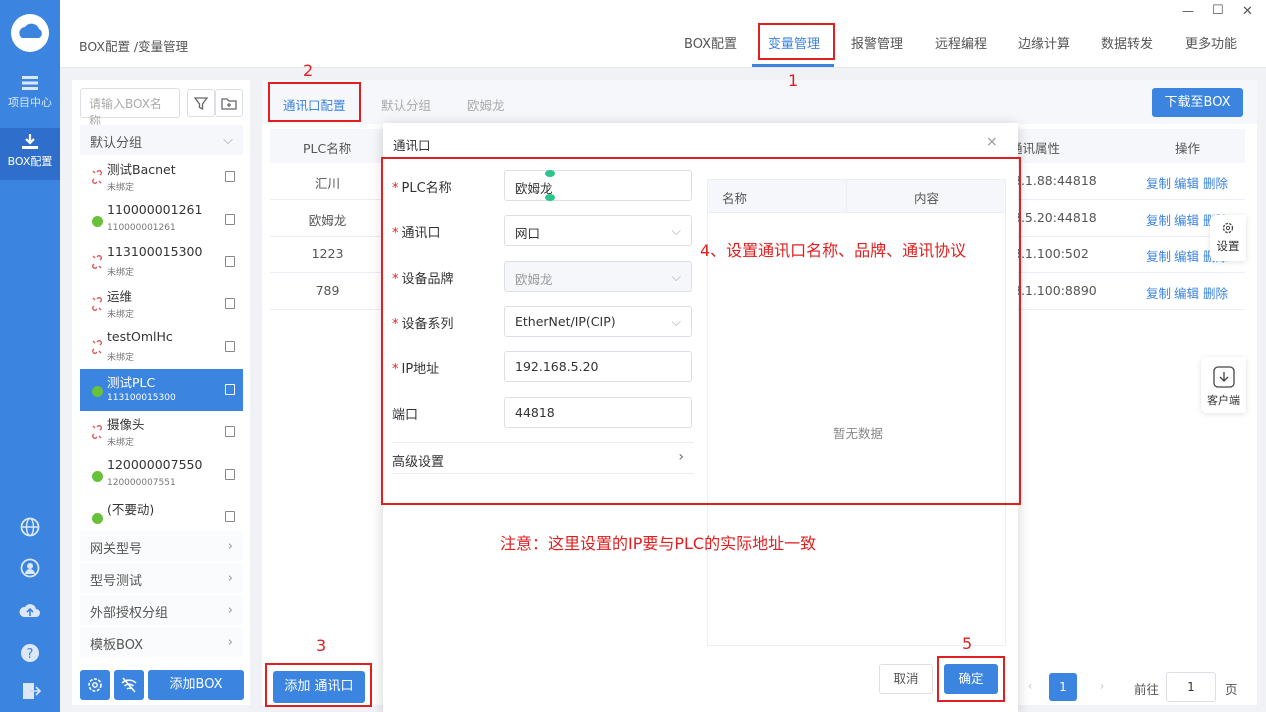 The height and width of the screenshot is (712, 1266). Describe the element at coordinates (31, 691) in the screenshot. I see `logout-icon` at that location.